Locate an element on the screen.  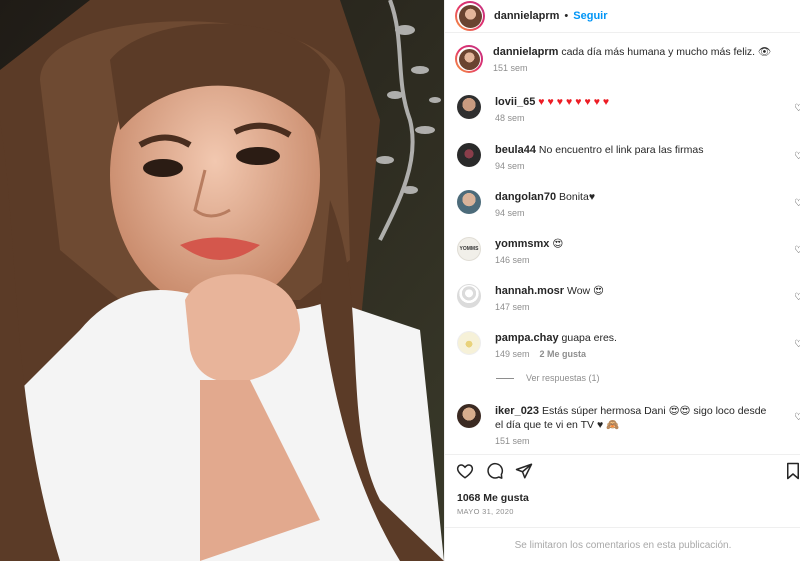
view-replies-button: Ver respuestas (1) is located at coordinates (548, 378).